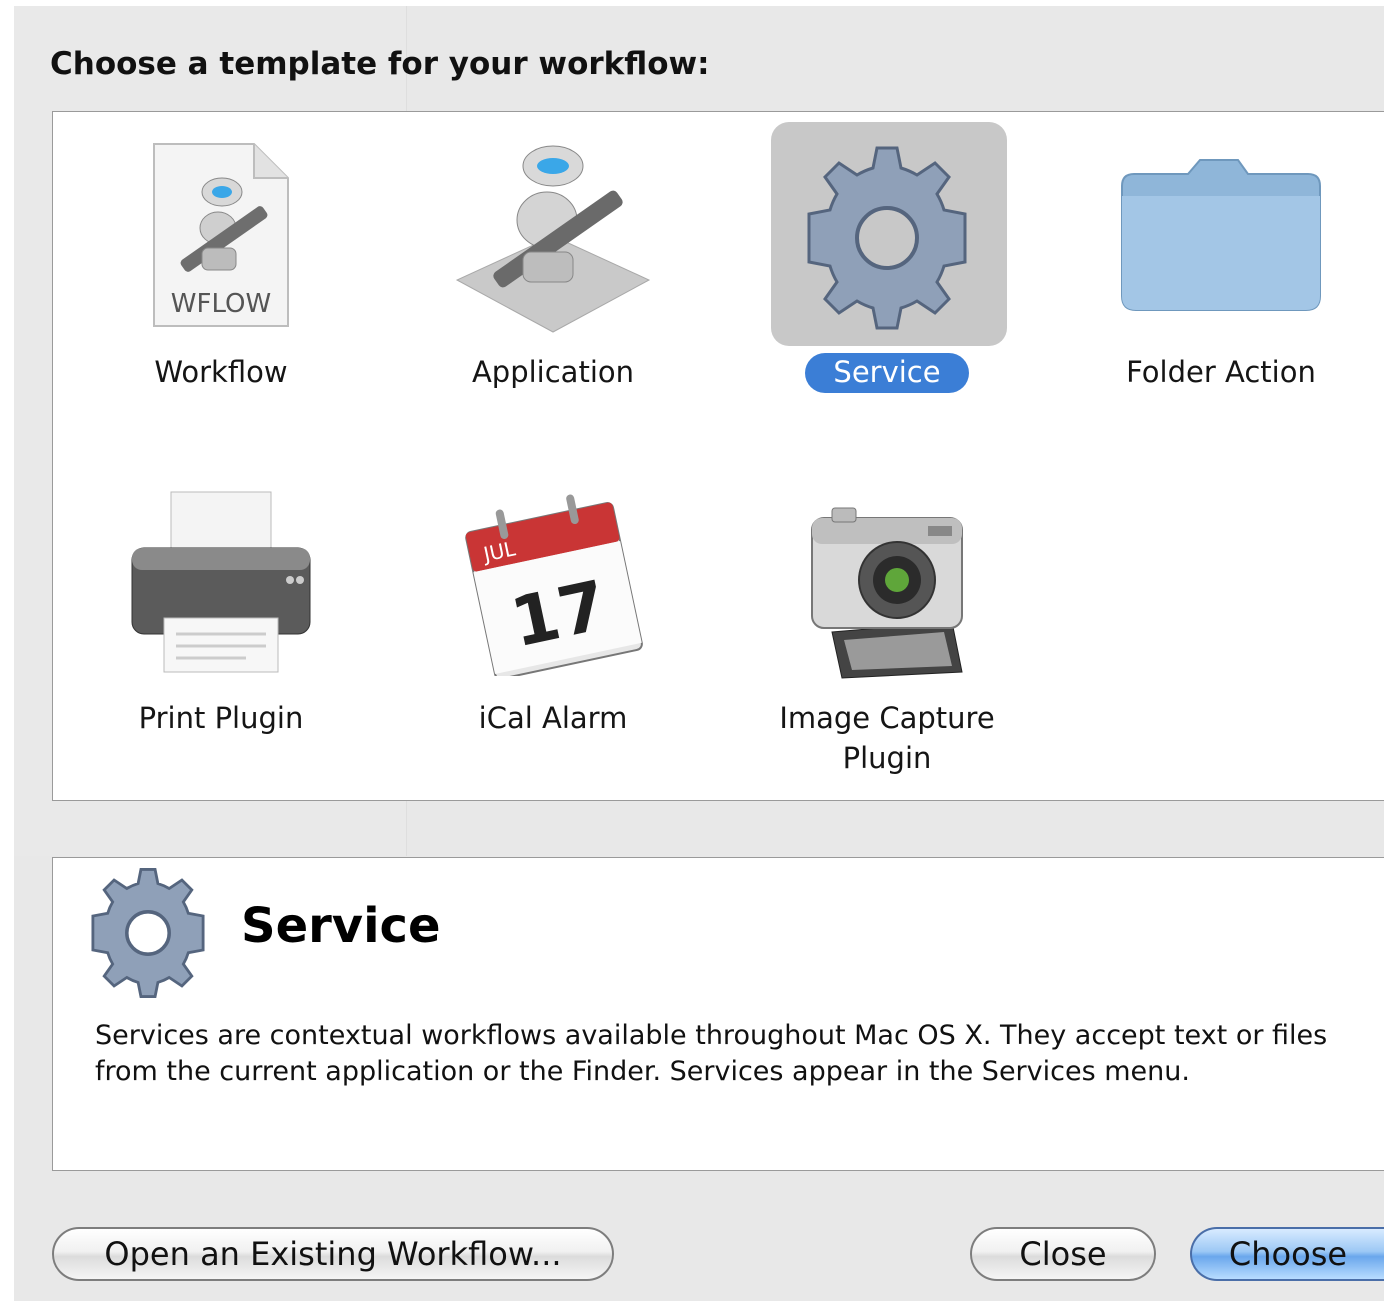  I want to click on template-label: Image Capture Plugin, so click(887, 738).